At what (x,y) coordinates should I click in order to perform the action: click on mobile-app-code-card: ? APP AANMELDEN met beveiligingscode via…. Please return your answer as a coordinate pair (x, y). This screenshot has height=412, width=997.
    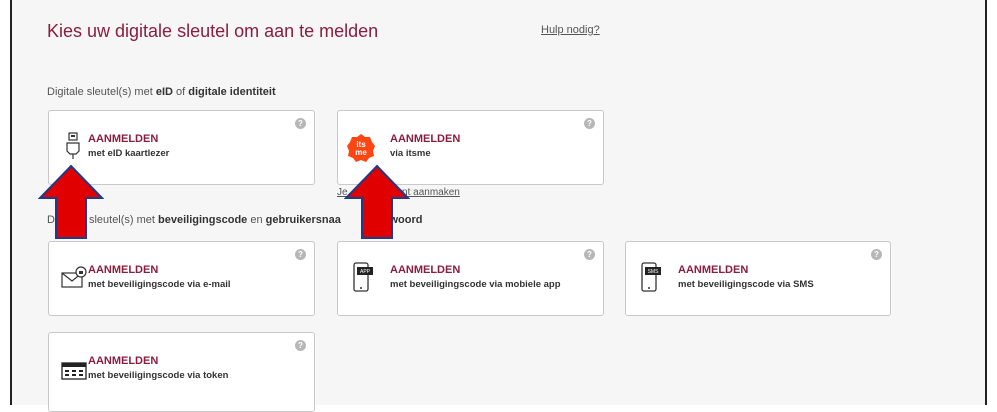
    Looking at the image, I should click on (470, 278).